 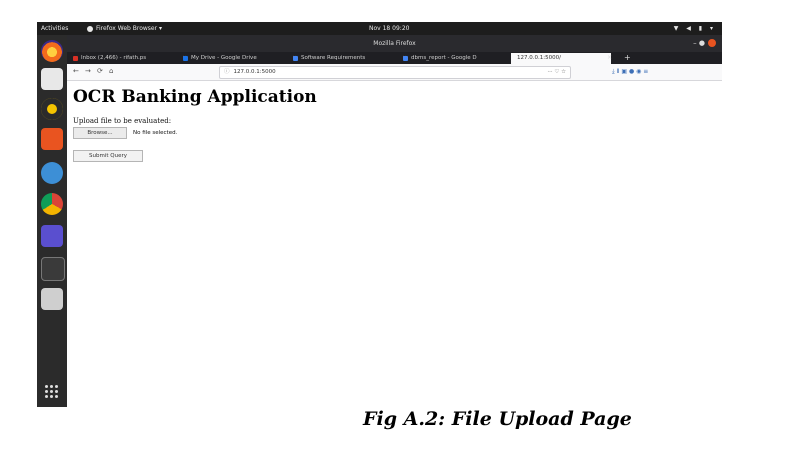 I want to click on page-title: OCR Banking Application, so click(x=195, y=97).